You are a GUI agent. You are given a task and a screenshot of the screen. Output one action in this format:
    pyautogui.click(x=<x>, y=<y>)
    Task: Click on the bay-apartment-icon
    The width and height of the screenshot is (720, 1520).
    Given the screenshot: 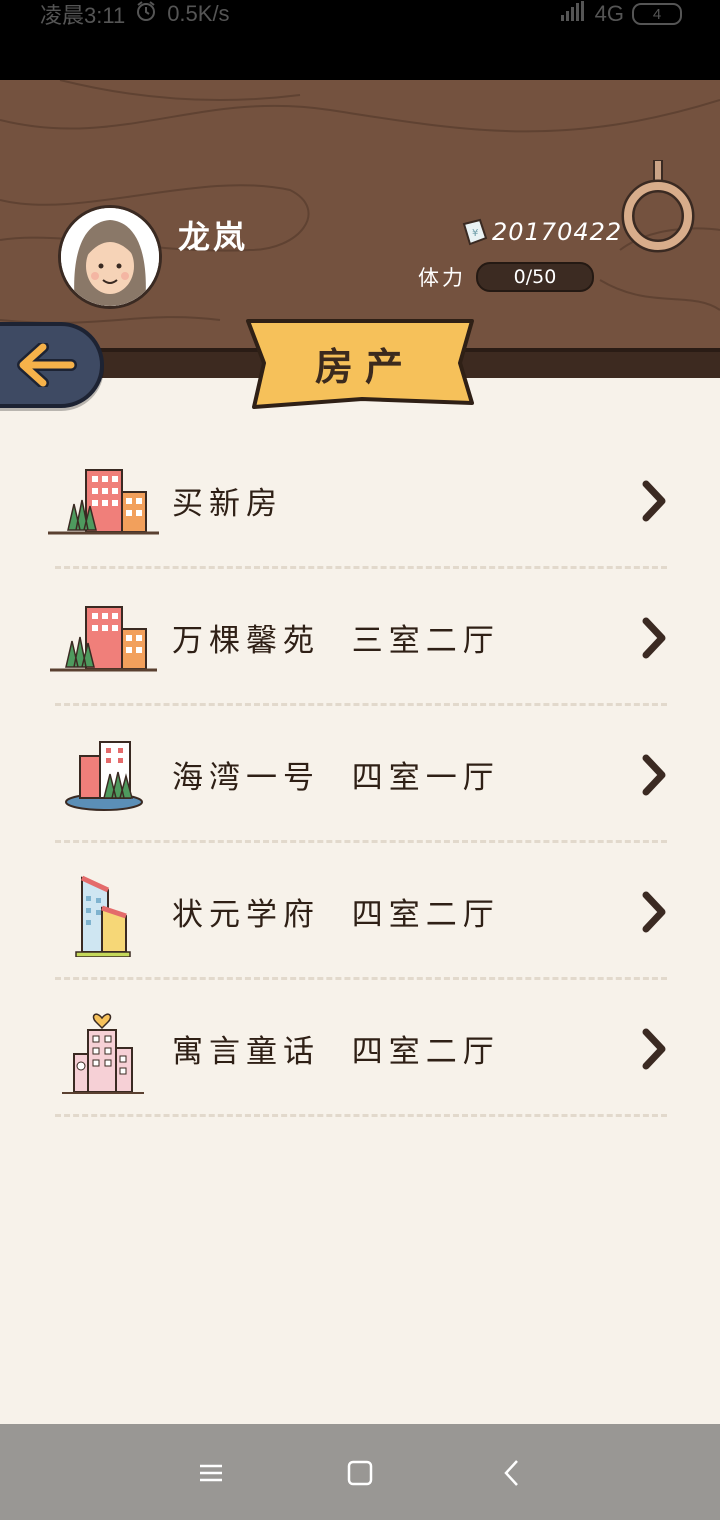 What is the action you would take?
    pyautogui.click(x=104, y=776)
    